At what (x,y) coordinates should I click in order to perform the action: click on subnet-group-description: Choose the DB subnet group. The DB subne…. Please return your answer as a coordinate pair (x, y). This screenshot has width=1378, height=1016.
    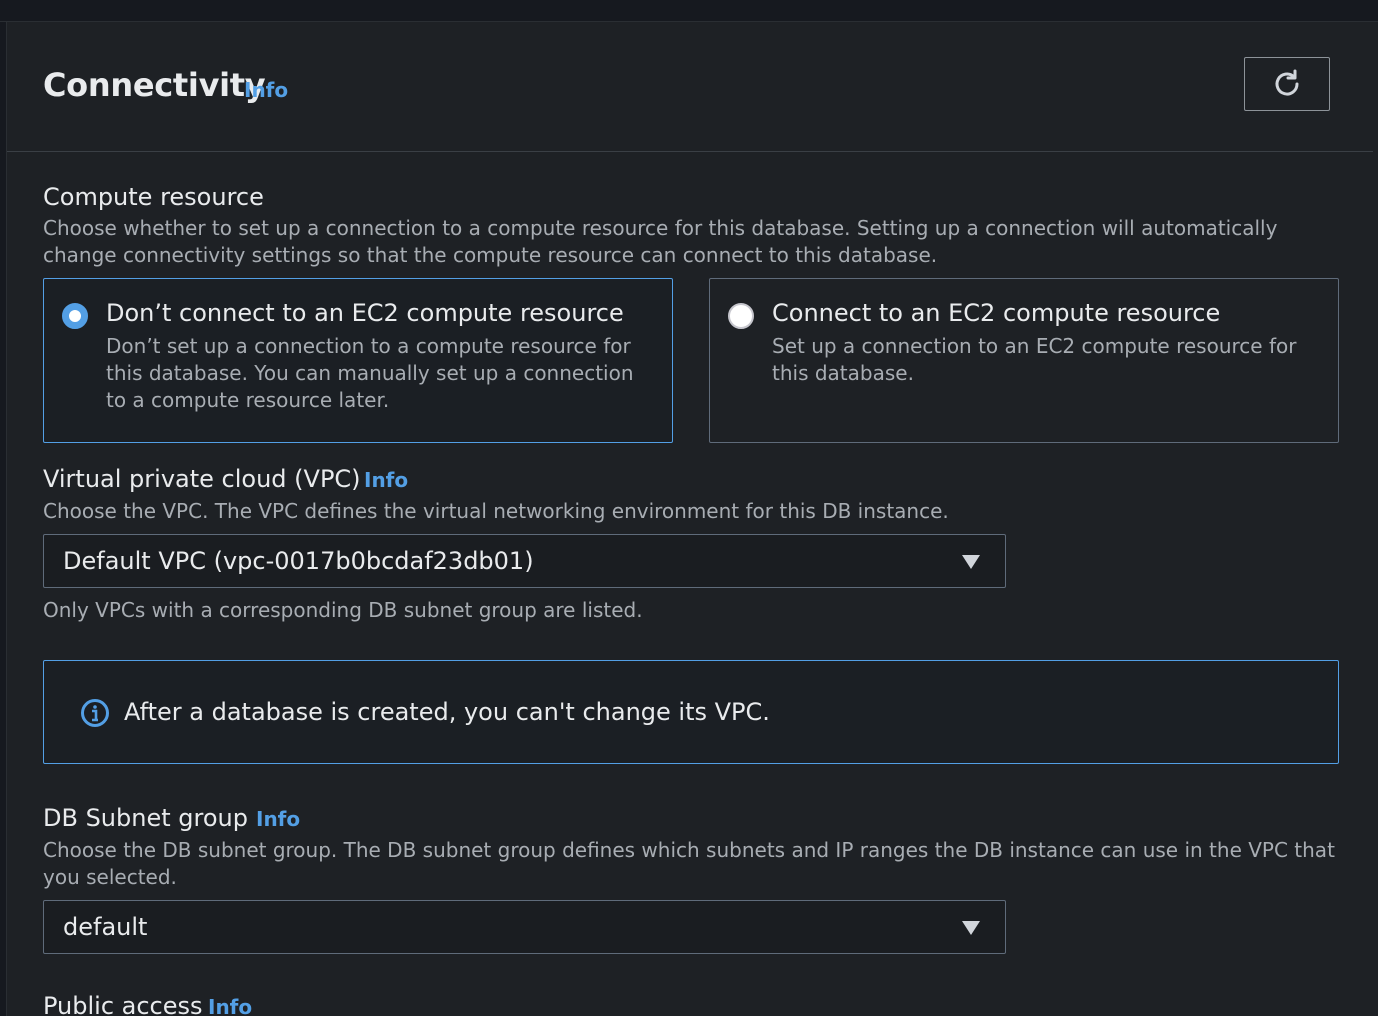
    Looking at the image, I should click on (689, 863).